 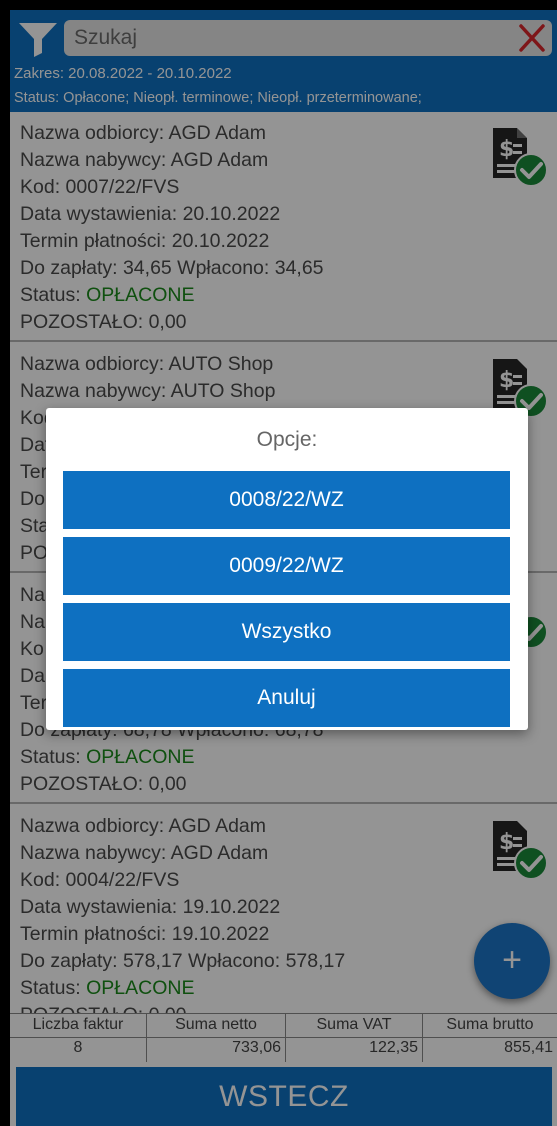 What do you see at coordinates (286, 500) in the screenshot?
I see `option-0008-22-wz-button: 0008/22/WZ` at bounding box center [286, 500].